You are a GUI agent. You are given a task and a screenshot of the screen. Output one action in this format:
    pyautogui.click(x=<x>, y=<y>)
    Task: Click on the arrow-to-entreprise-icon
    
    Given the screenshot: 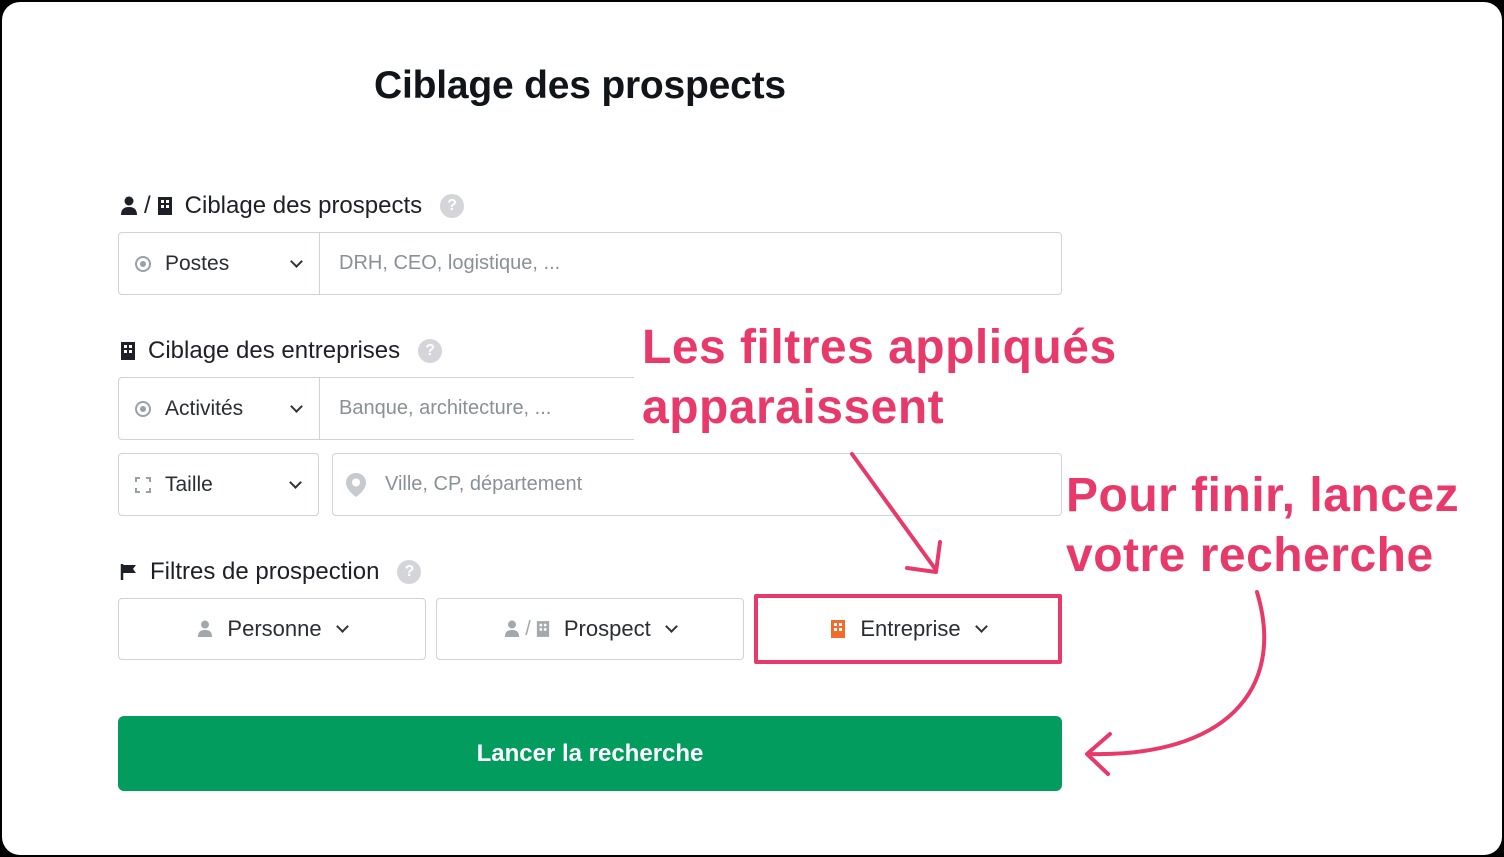 What is the action you would take?
    pyautogui.click(x=896, y=513)
    